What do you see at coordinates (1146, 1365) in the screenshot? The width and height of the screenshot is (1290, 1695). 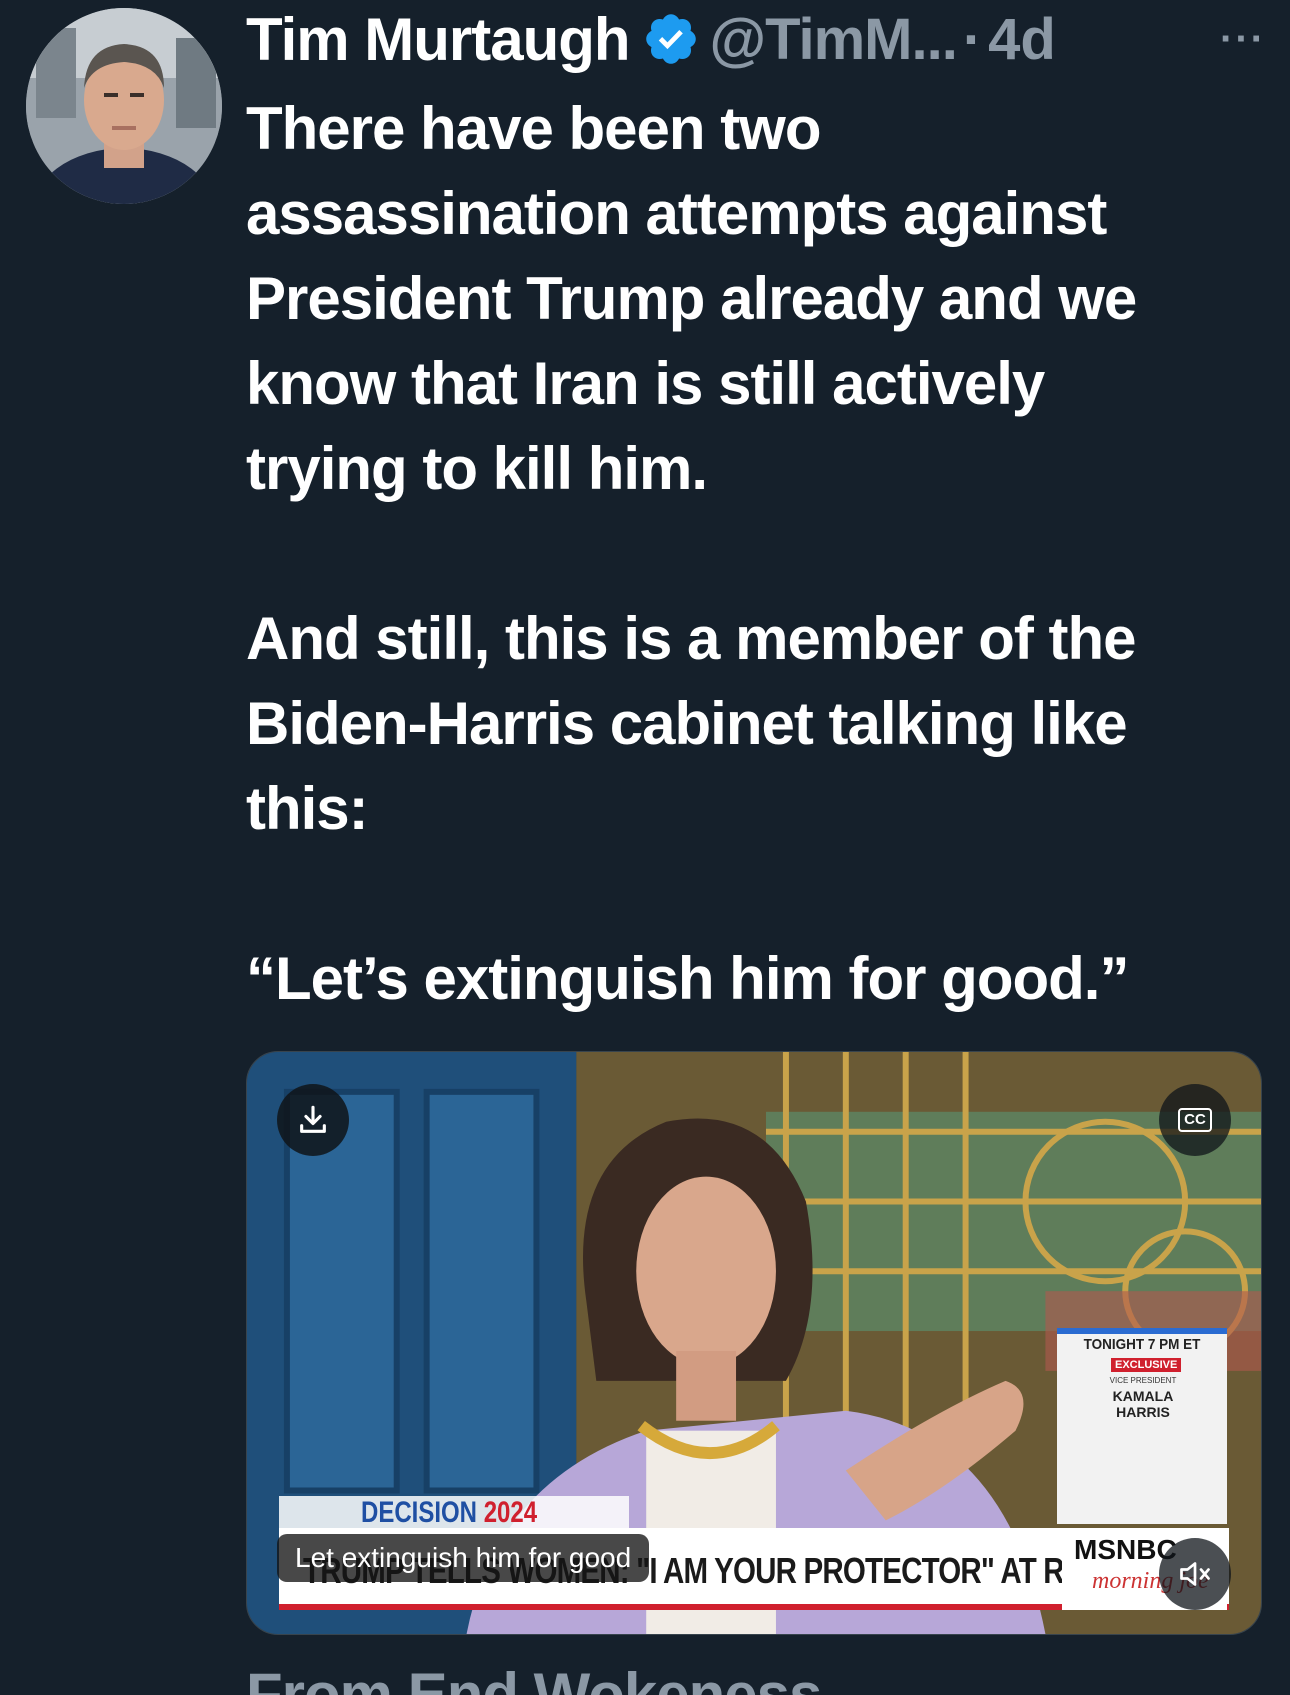 I see `promo-badge: EXCLUSIVE` at bounding box center [1146, 1365].